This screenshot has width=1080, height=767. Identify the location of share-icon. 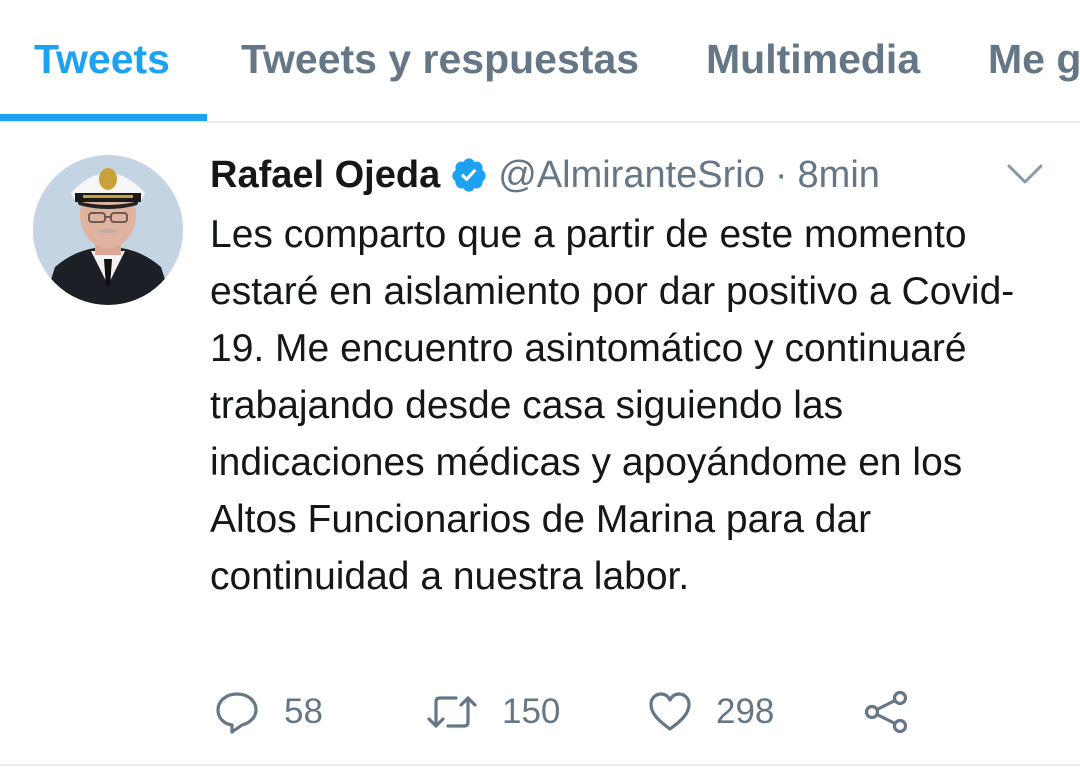
(886, 712).